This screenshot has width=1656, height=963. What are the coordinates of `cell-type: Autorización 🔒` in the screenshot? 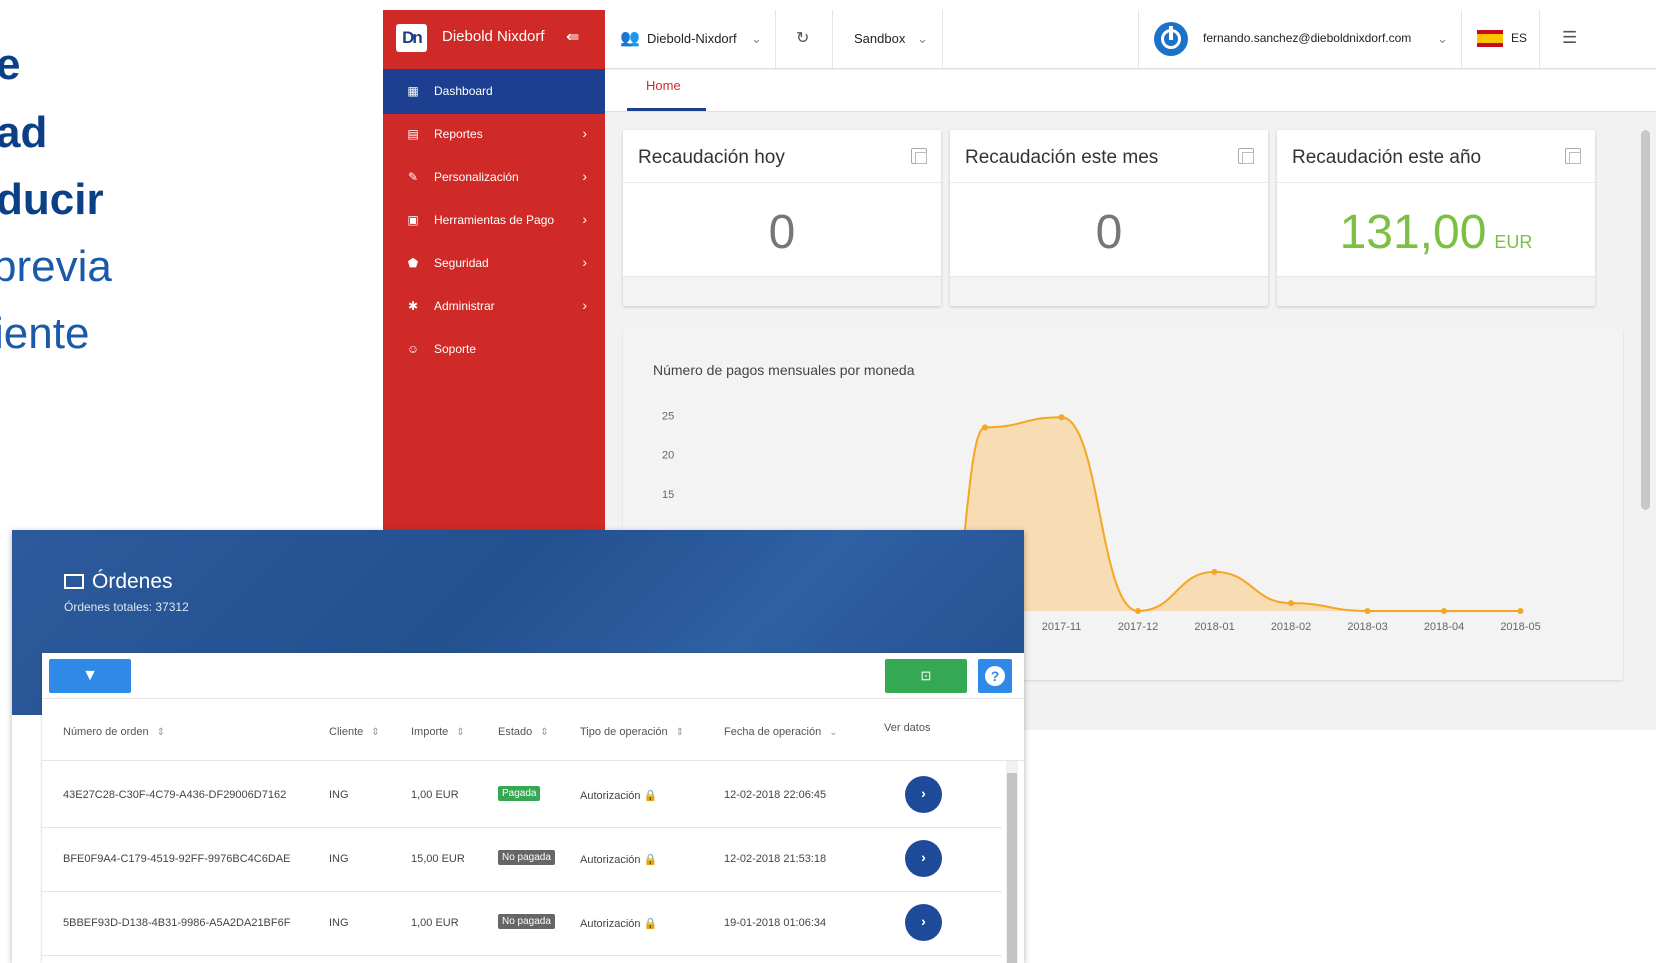 It's located at (619, 860).